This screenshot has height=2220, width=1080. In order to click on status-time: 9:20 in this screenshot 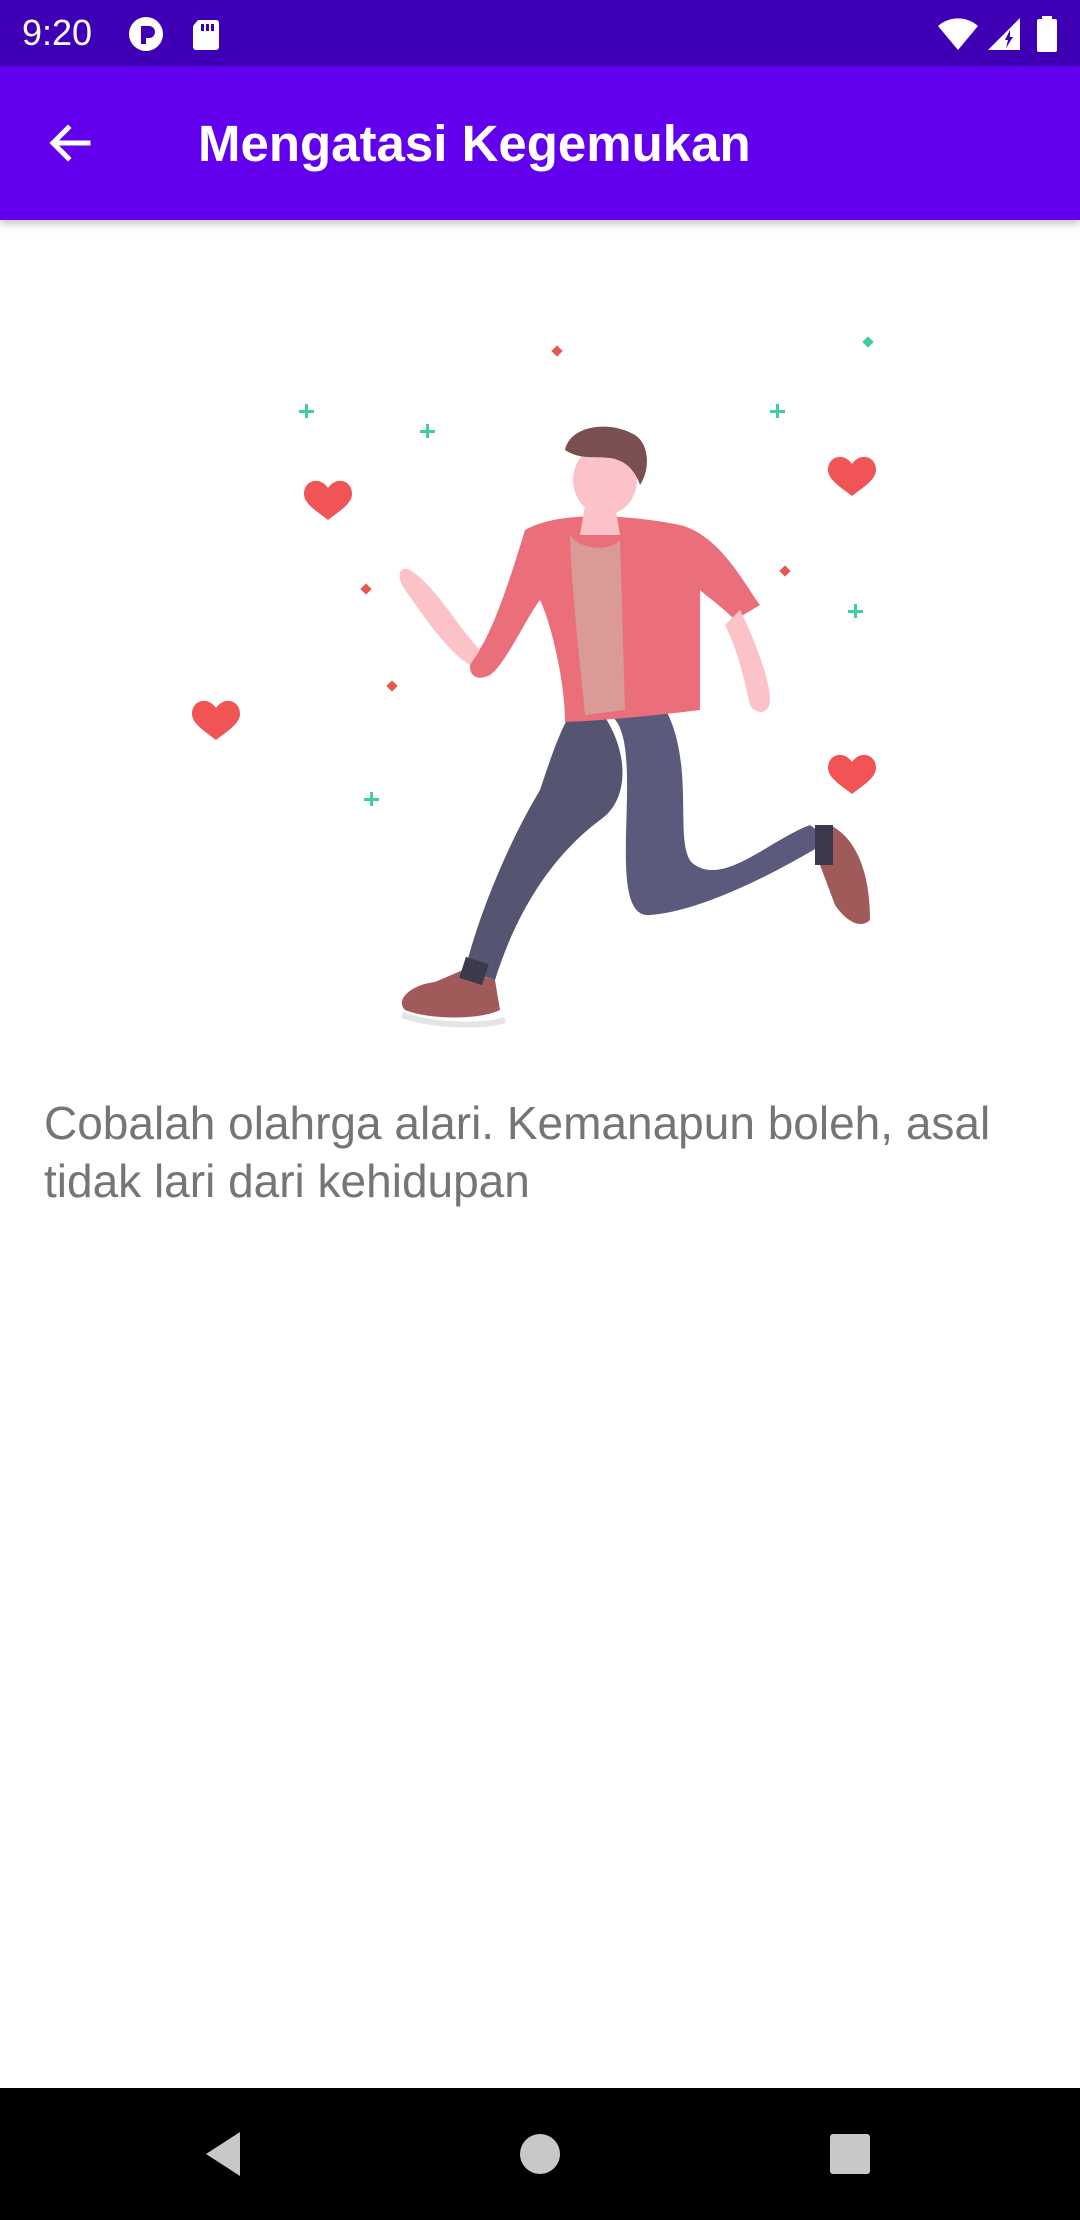, I will do `click(57, 32)`.